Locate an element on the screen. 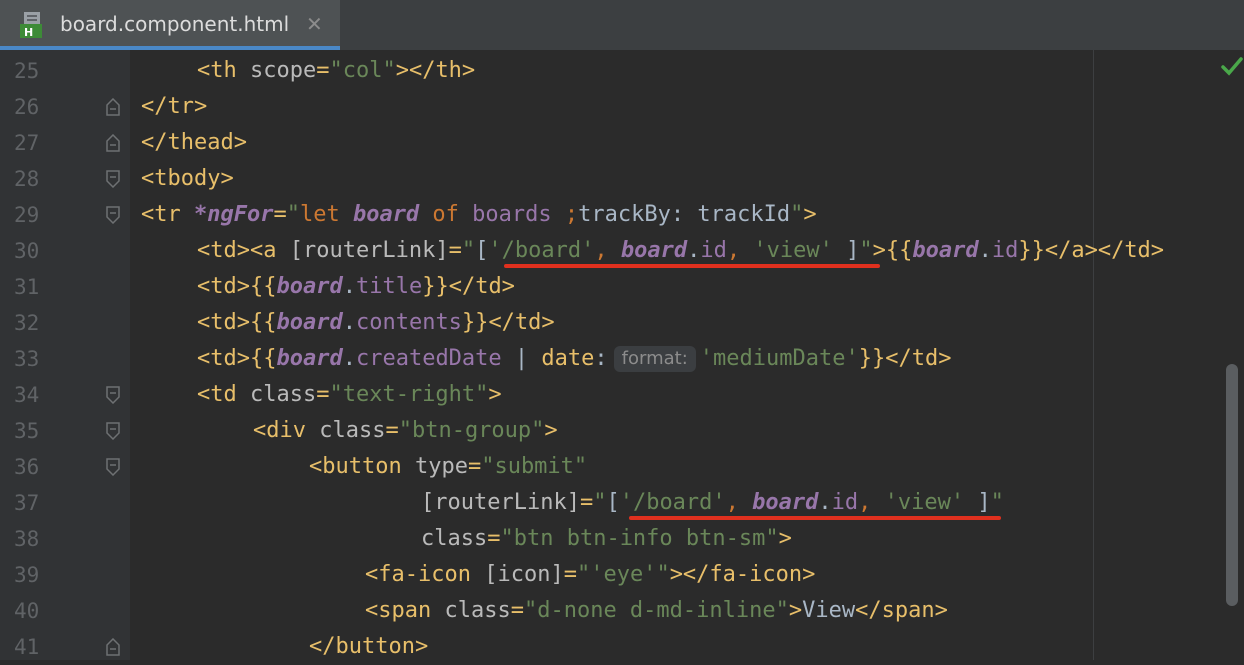 Image resolution: width=1244 pixels, height=665 pixels. code-line-25: 25 <th scope="col"></th> is located at coordinates (622, 71).